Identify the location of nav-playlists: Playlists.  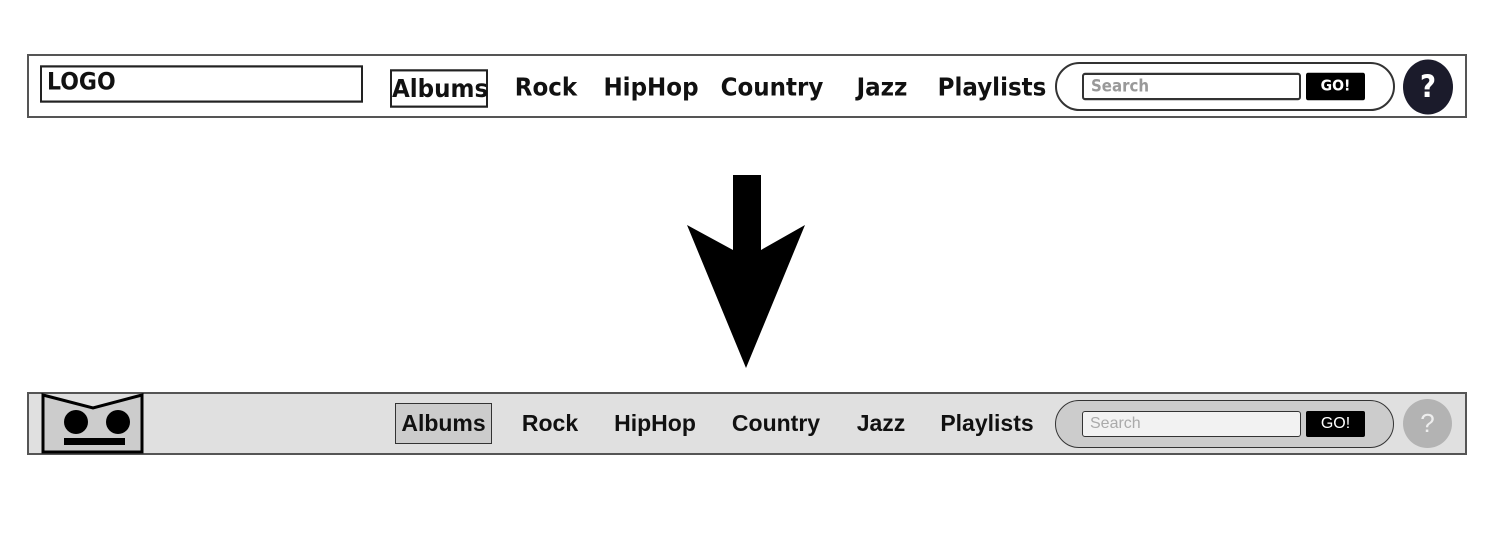
(987, 423).